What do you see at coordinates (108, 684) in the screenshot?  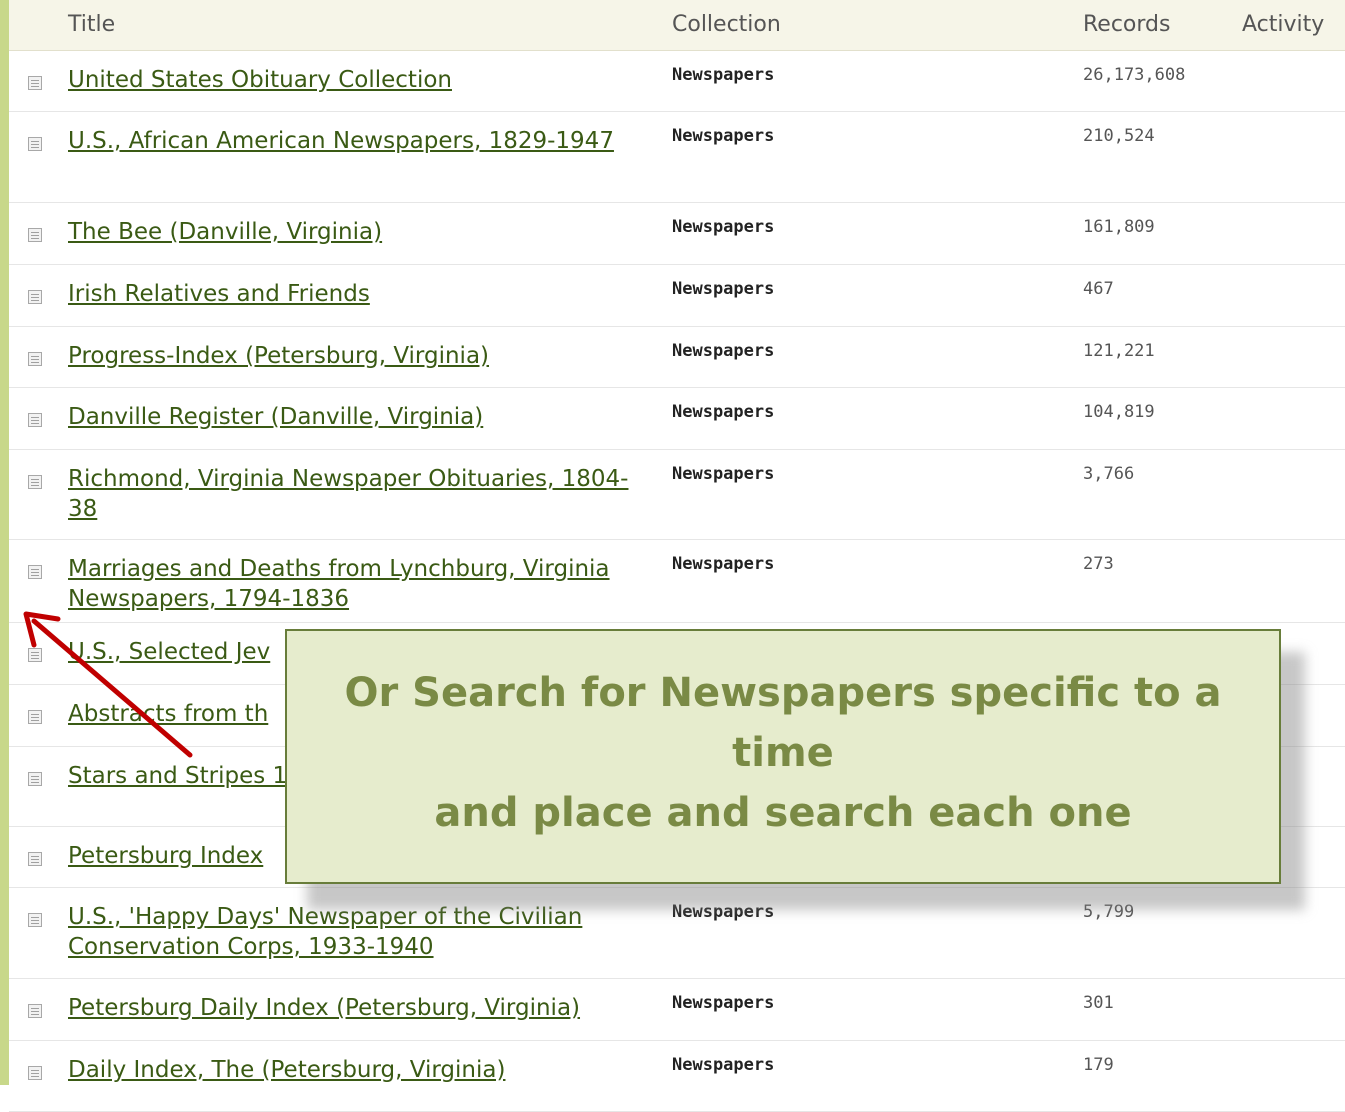 I see `arrow-icon` at bounding box center [108, 684].